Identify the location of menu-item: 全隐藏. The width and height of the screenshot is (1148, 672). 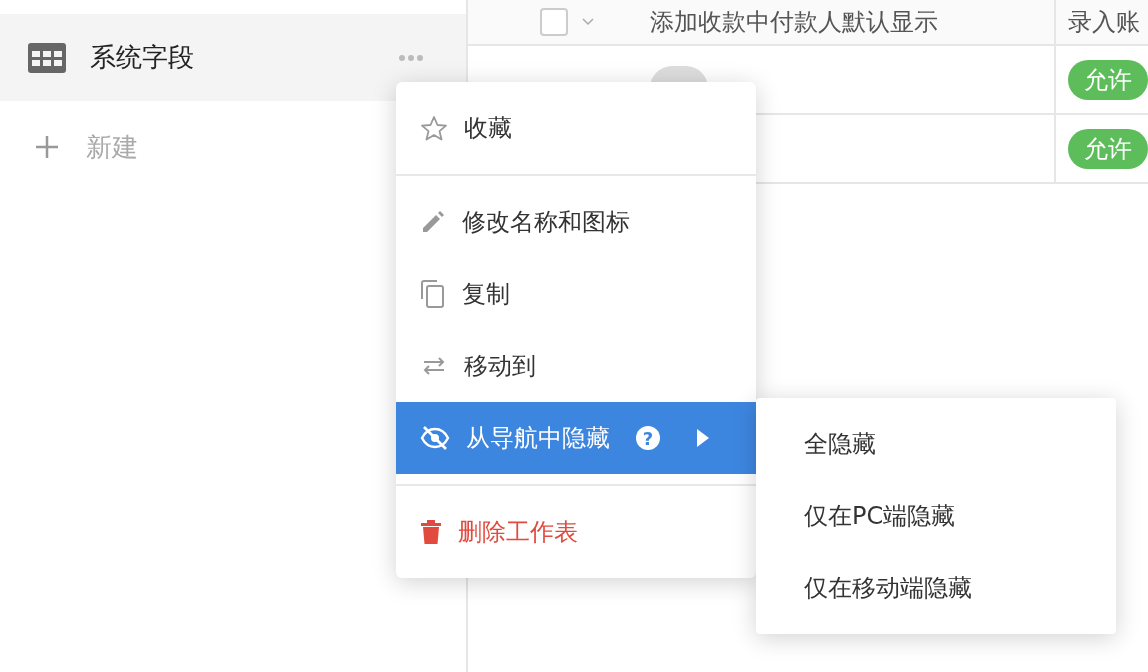
(936, 444).